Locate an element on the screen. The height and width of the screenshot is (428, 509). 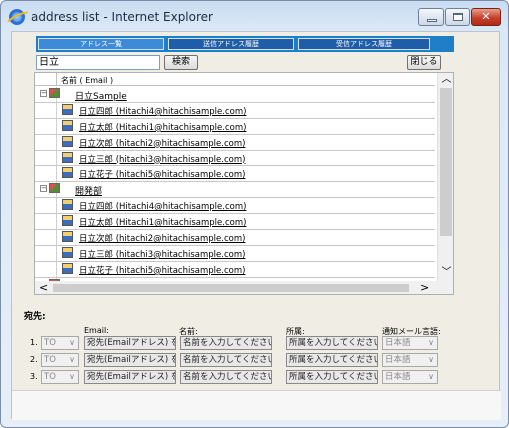
close-button: 閉じる is located at coordinates (424, 62).